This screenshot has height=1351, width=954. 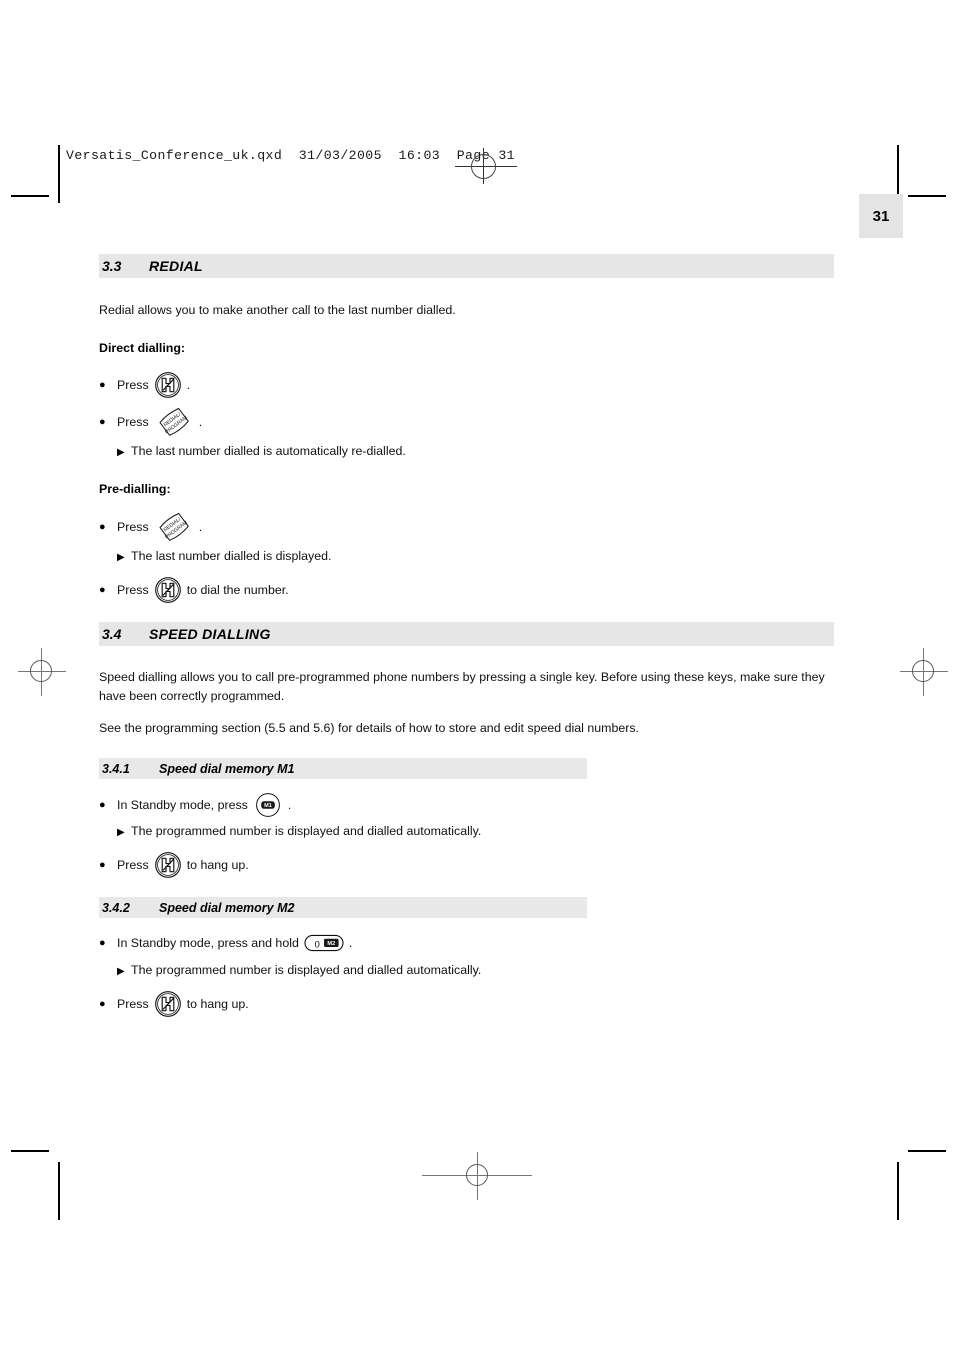 I want to click on step-m1-hangup: ● Press to hang up., so click(x=466, y=865).